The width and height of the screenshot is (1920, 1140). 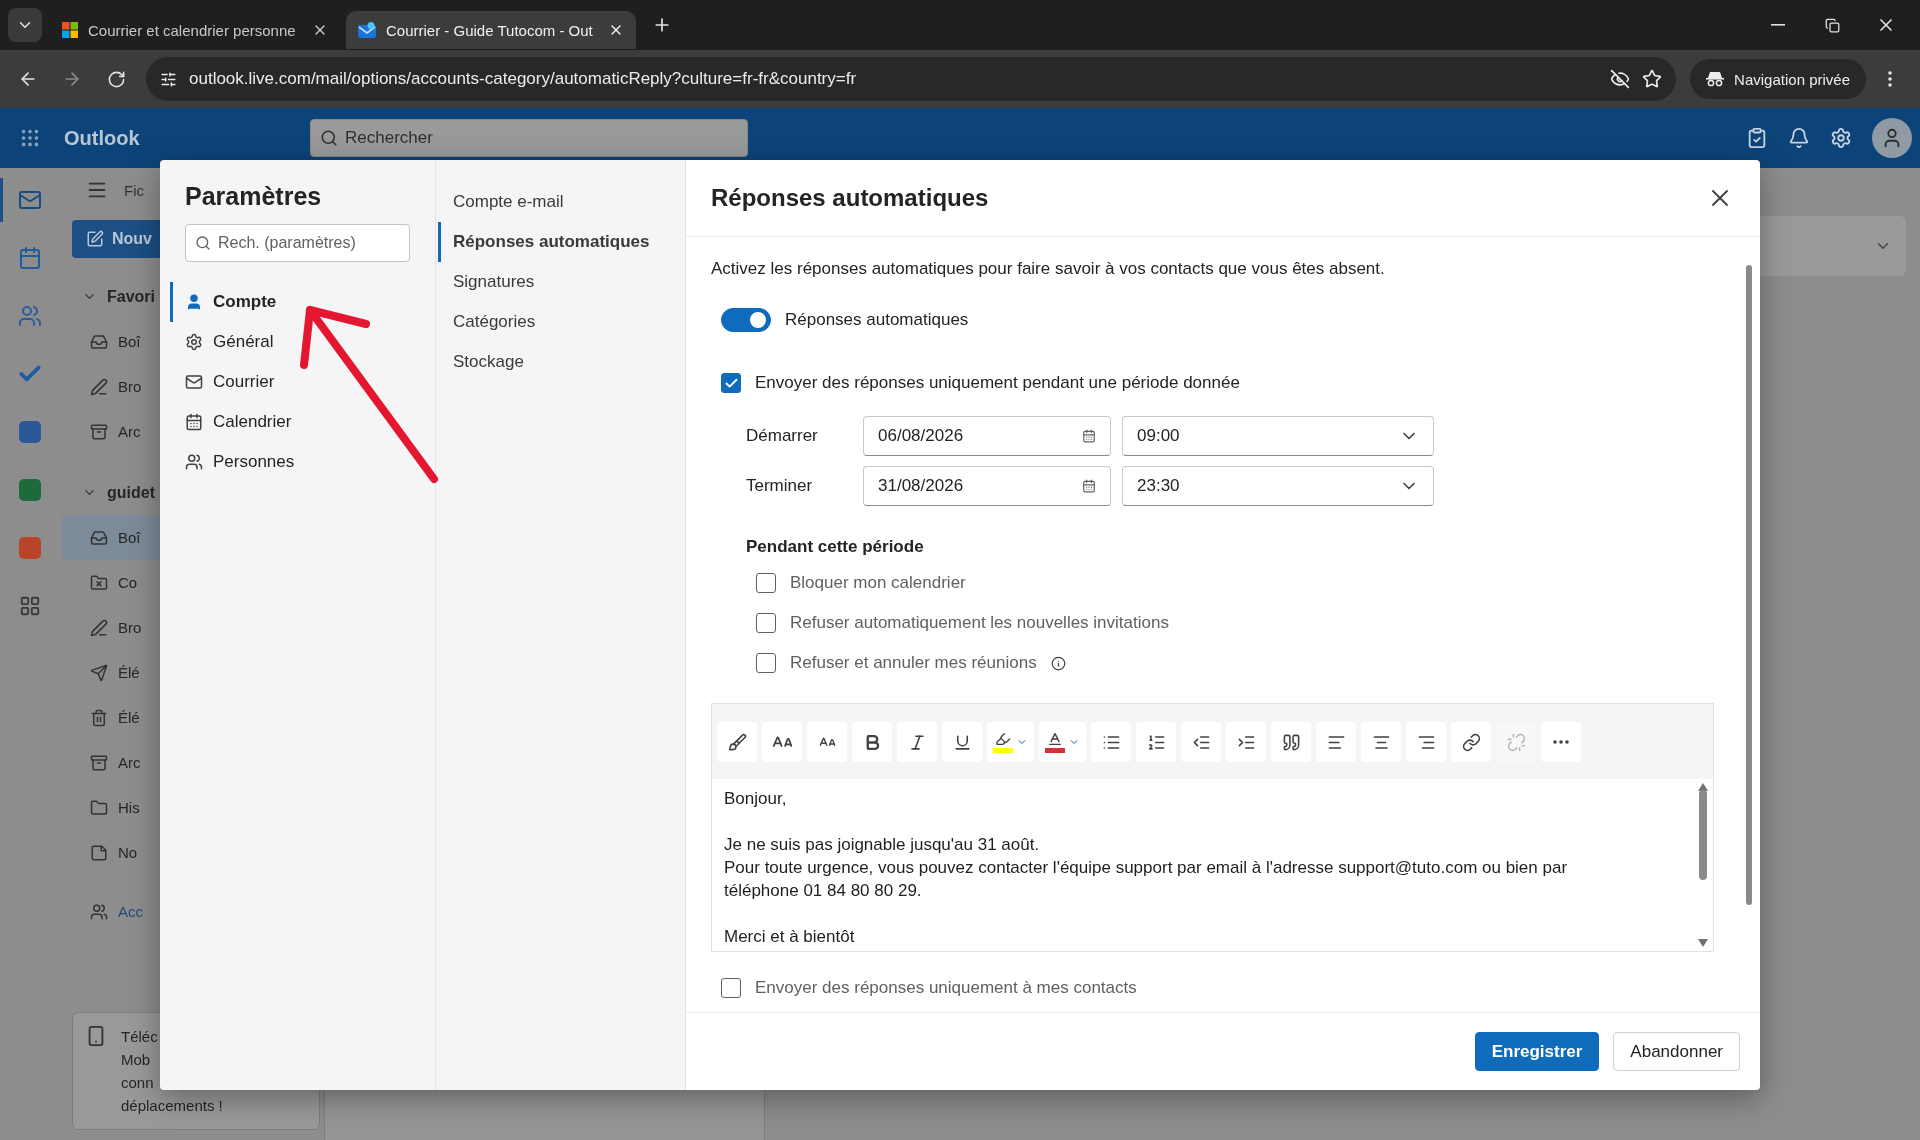 What do you see at coordinates (790, 937) in the screenshot?
I see `message-paragraph: Merci et à bientôt` at bounding box center [790, 937].